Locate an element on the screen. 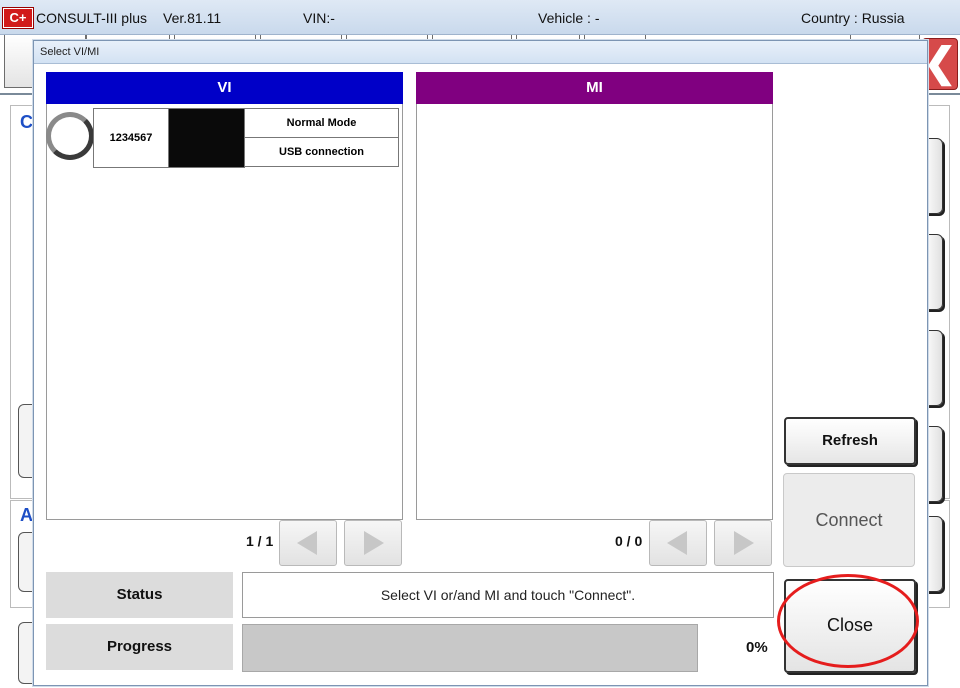 The height and width of the screenshot is (688, 960). progress-bar-fill is located at coordinates (470, 648).